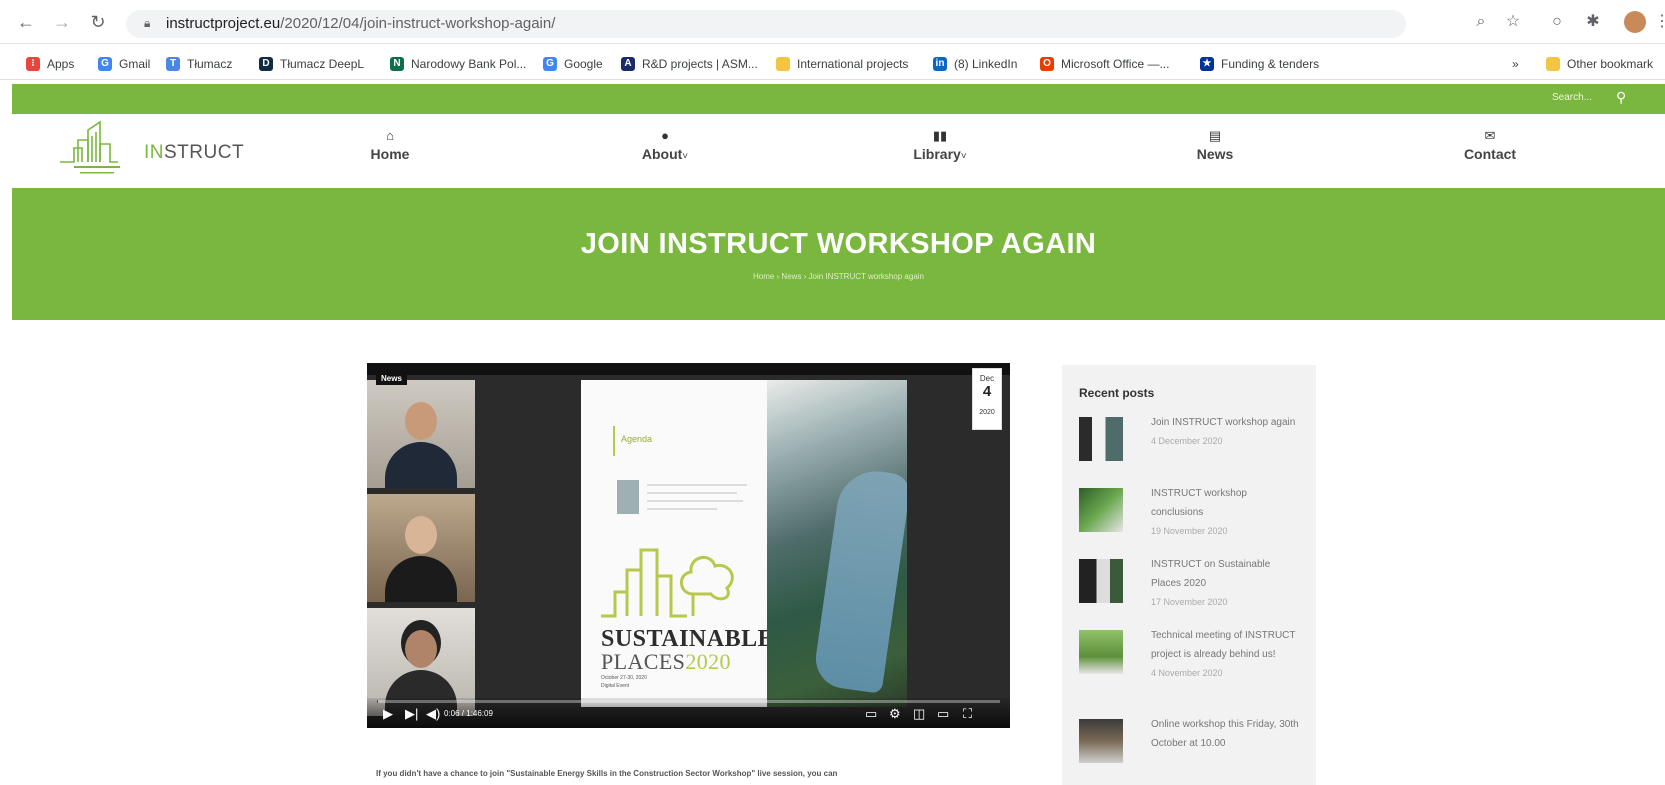 This screenshot has width=1665, height=785. I want to click on deepl-icon: D, so click(266, 64).